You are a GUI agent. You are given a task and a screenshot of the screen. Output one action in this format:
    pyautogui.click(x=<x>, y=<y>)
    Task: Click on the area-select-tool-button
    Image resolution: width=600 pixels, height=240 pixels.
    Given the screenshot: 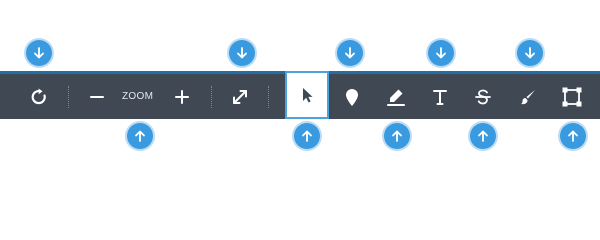 What is the action you would take?
    pyautogui.click(x=572, y=96)
    